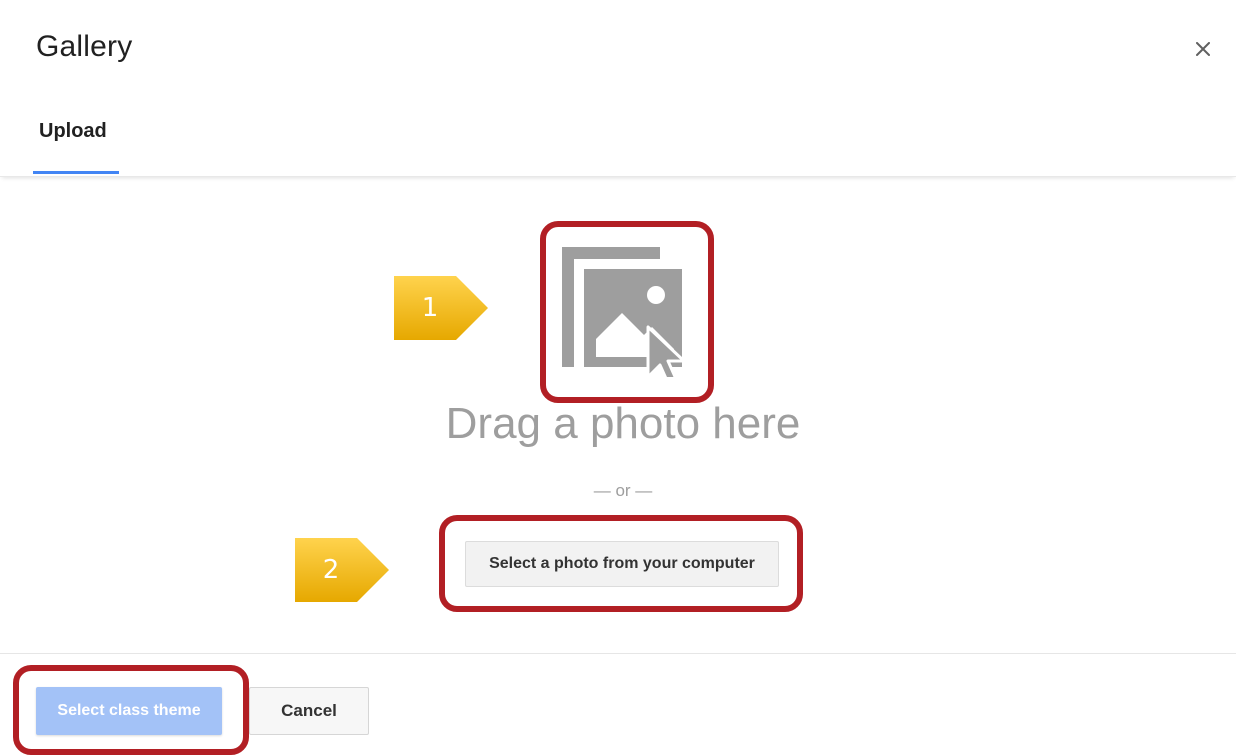 This screenshot has height=755, width=1236. I want to click on close-icon, so click(1203, 49).